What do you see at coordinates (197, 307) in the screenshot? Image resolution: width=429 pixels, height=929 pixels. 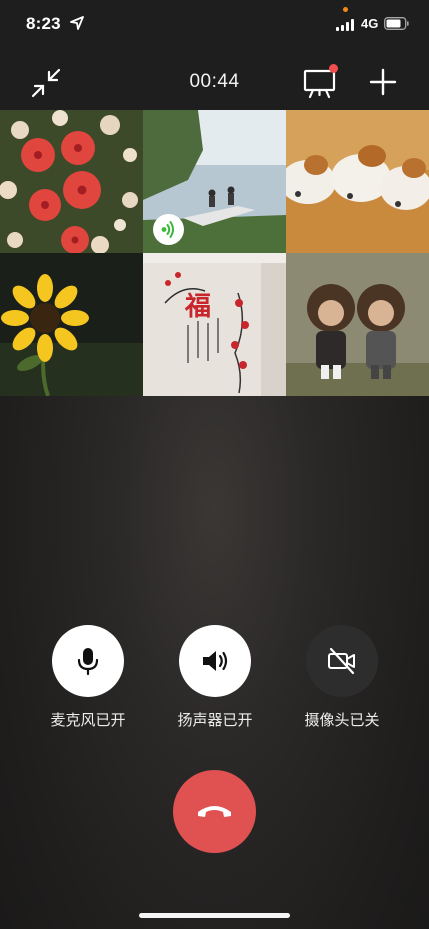 I see `svg-text: 福` at bounding box center [197, 307].